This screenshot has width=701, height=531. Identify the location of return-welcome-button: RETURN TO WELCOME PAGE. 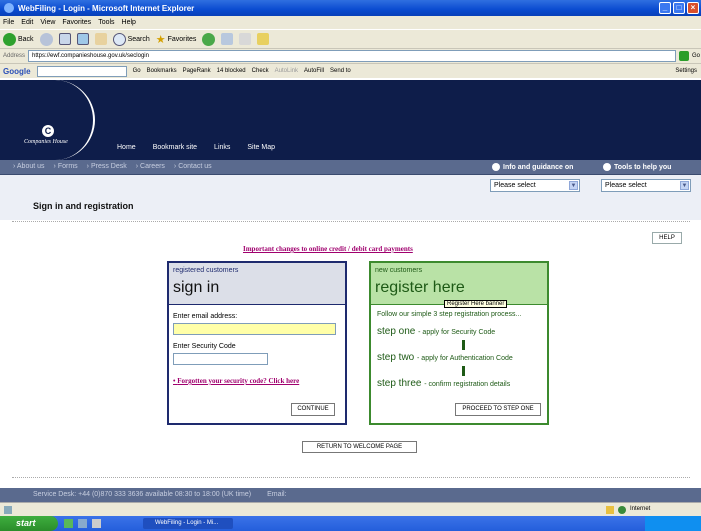
(359, 447).